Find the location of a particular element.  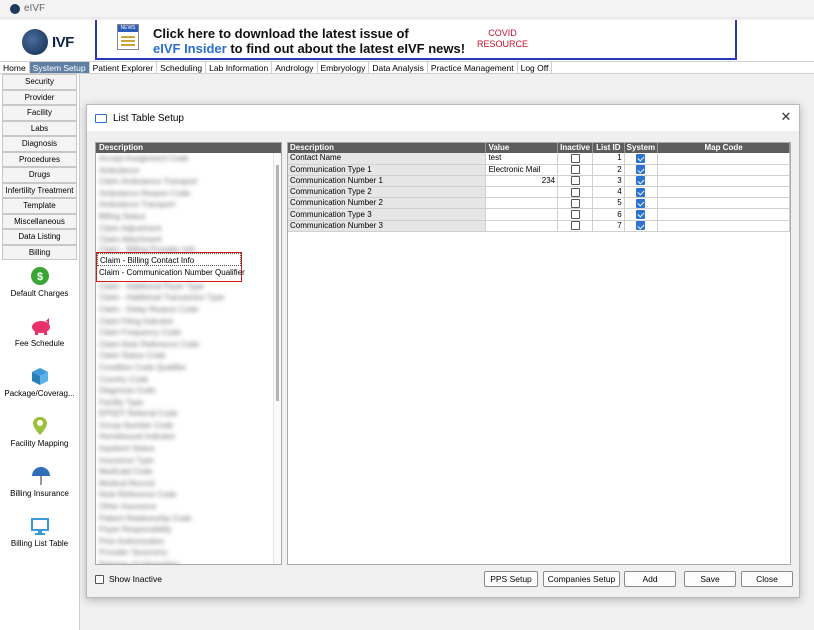

menu-item-lab-information: Lab Information is located at coordinates (239, 67).